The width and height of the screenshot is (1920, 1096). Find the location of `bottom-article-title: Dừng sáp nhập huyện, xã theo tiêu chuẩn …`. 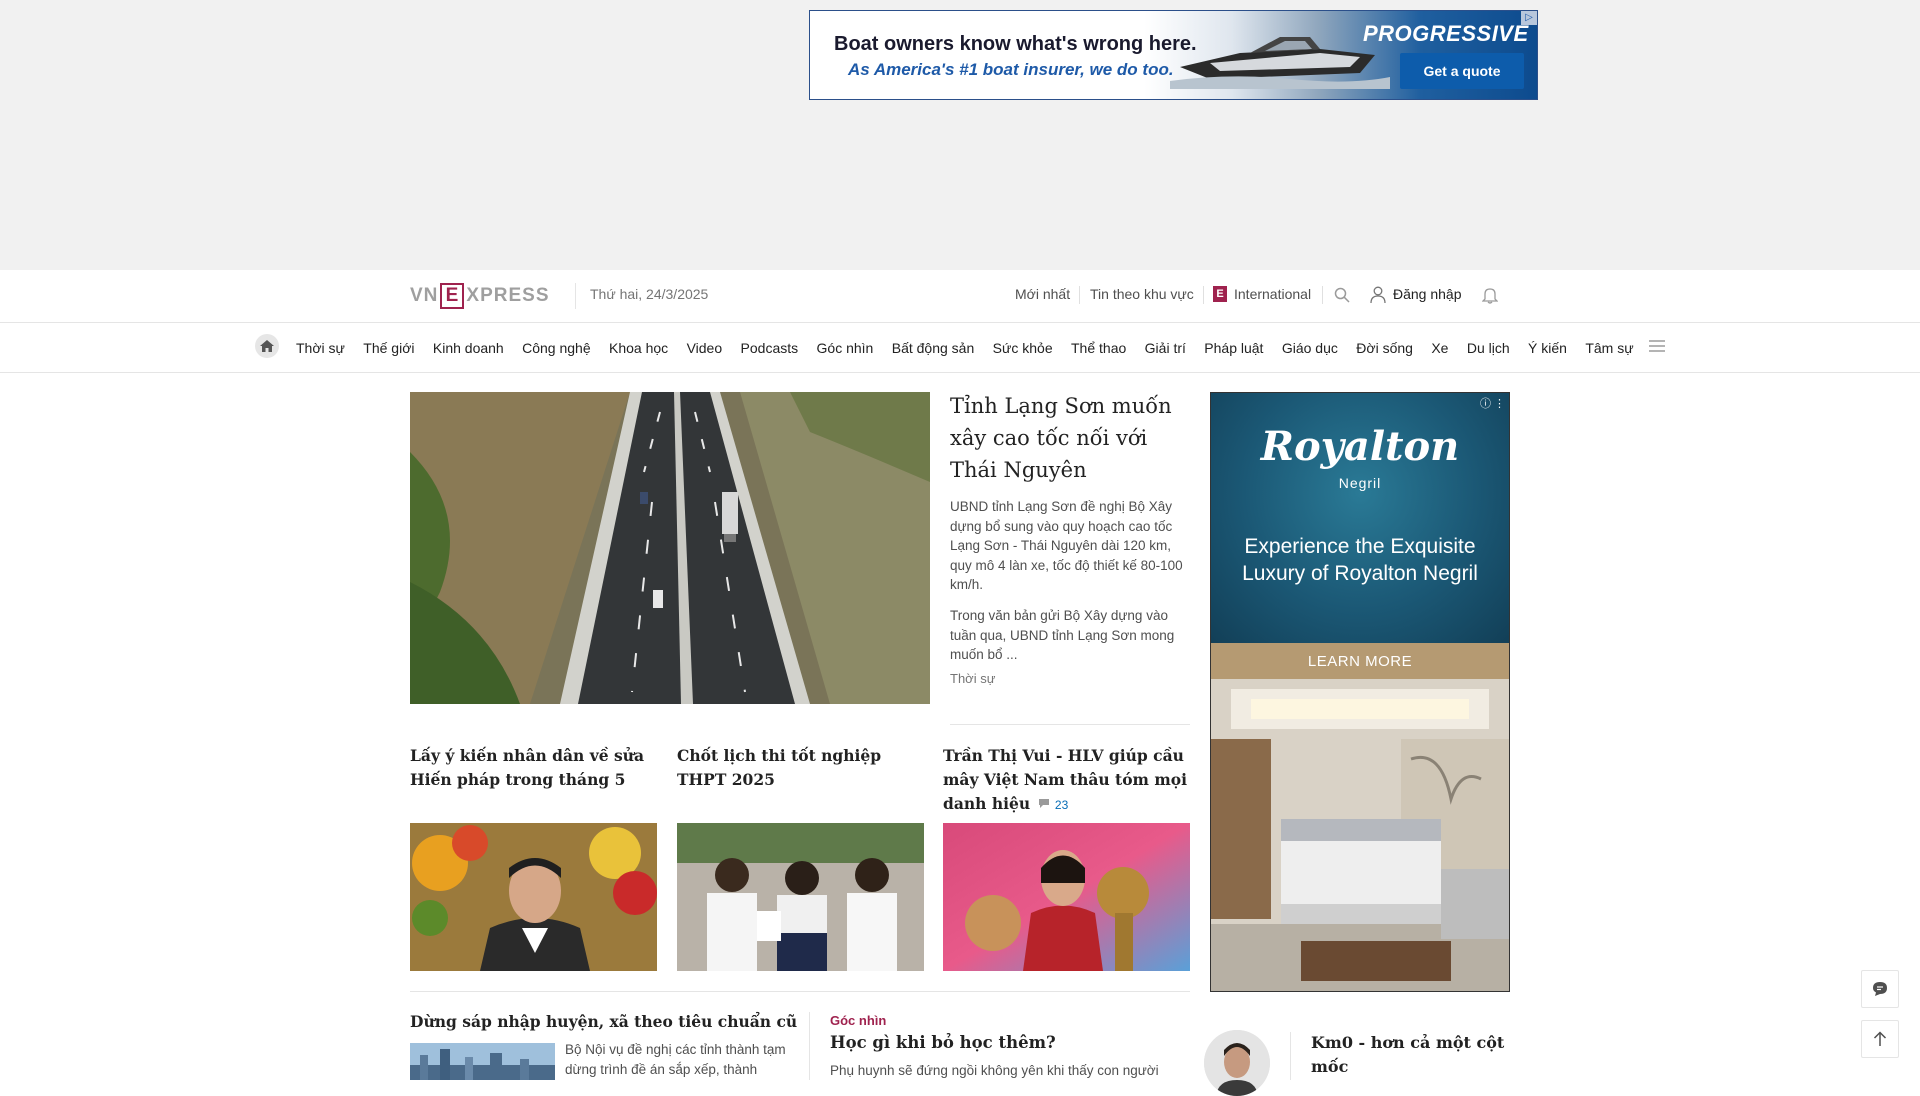

bottom-article-title: Dừng sáp nhập huyện, xã theo tiêu chuẩn … is located at coordinates (603, 1021).